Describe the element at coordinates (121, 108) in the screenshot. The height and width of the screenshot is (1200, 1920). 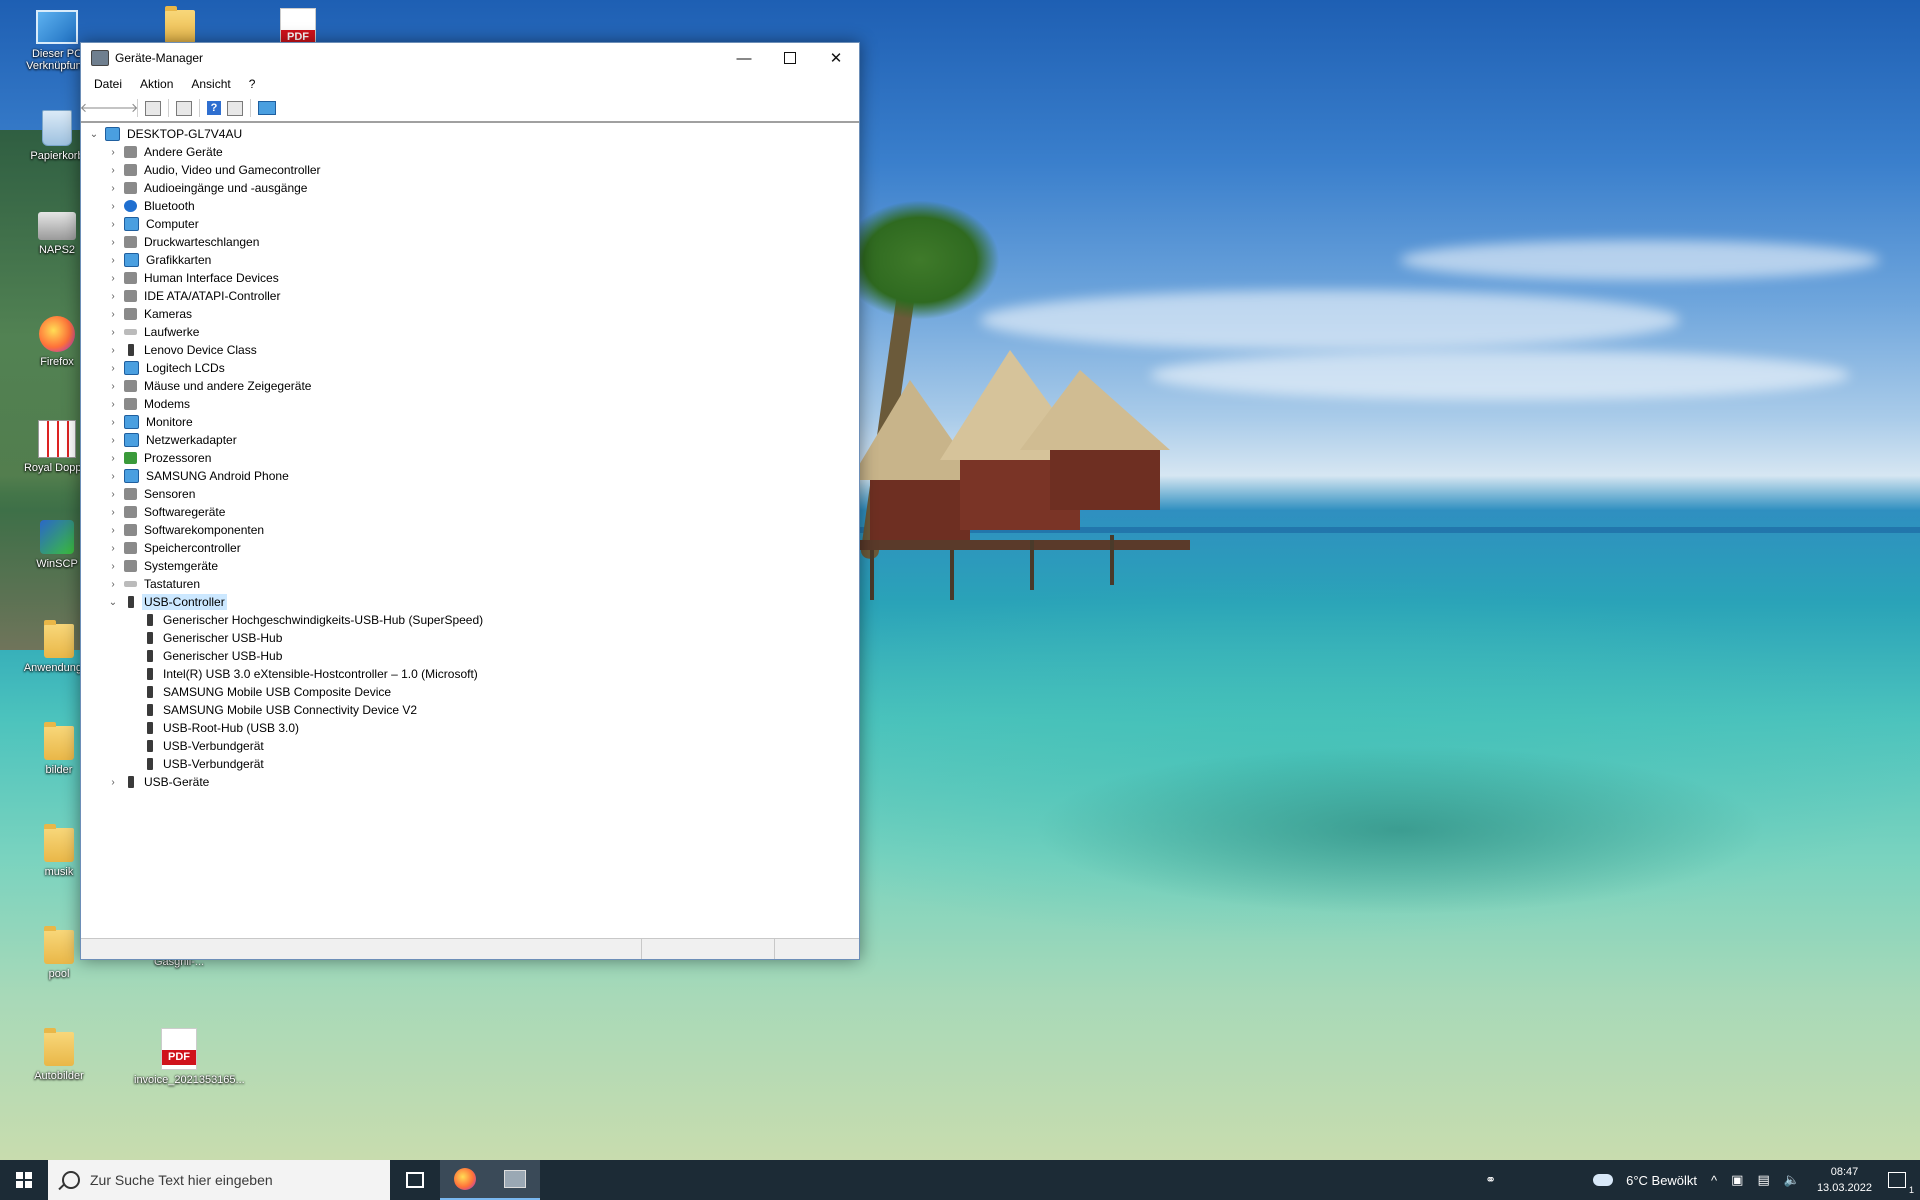
I see `forward-button: 🡒` at that location.